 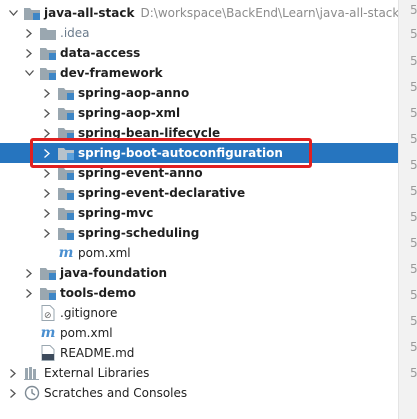 I want to click on spring-boot-autoconfiguration-label: spring-boot-autoconfiguration, so click(x=180, y=153).